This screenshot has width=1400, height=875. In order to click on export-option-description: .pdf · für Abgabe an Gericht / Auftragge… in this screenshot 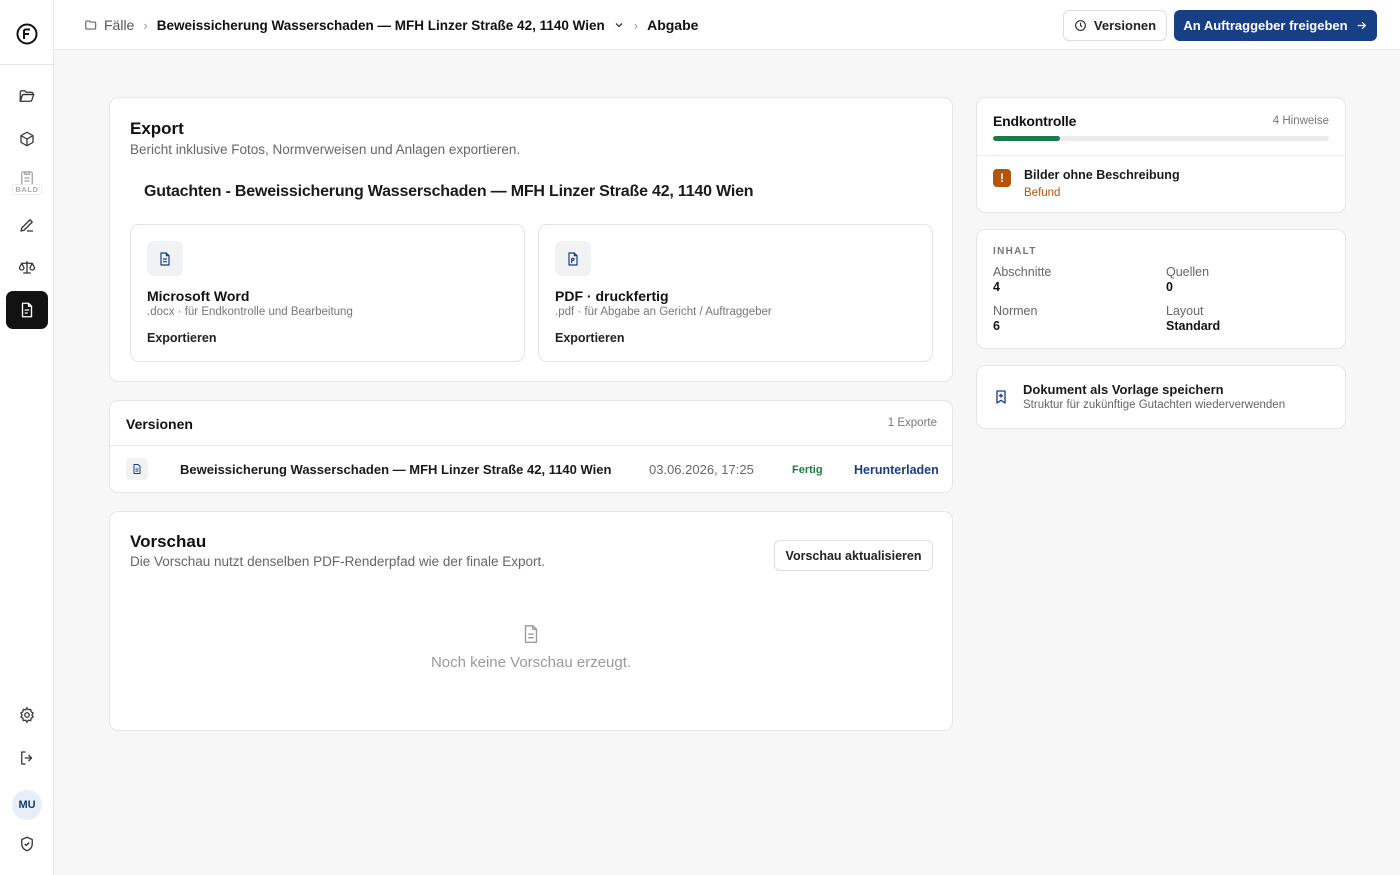, I will do `click(663, 312)`.